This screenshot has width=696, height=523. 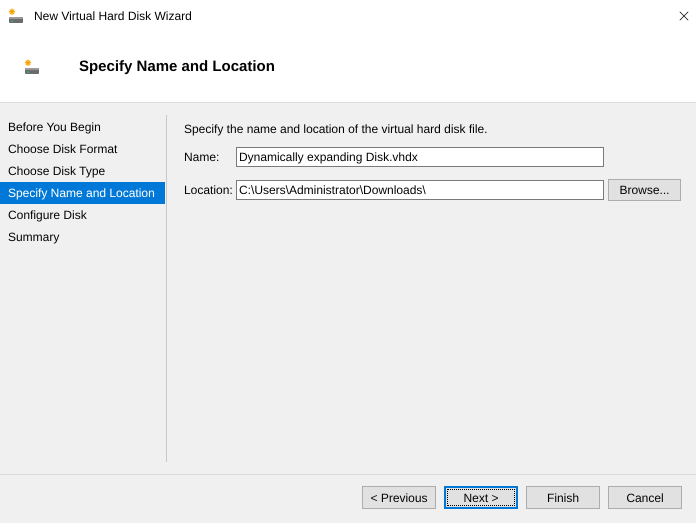 I want to click on wizard-button: Finish, so click(x=563, y=497).